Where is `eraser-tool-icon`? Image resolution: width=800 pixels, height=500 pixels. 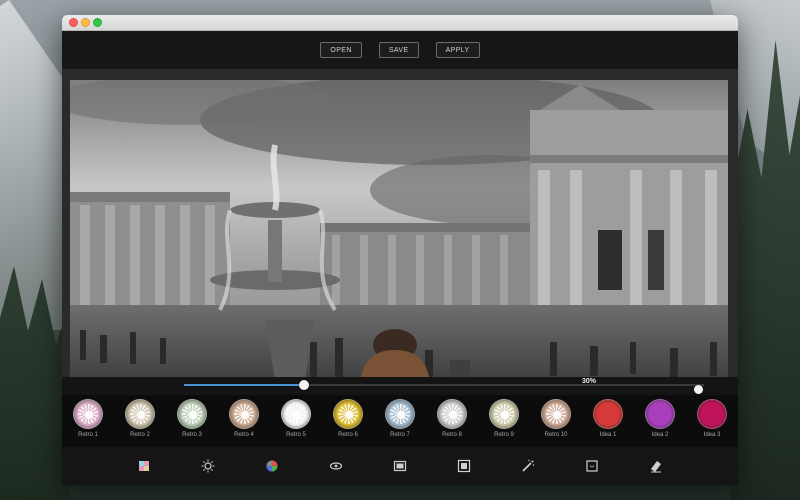
eraser-tool-icon is located at coordinates (656, 466).